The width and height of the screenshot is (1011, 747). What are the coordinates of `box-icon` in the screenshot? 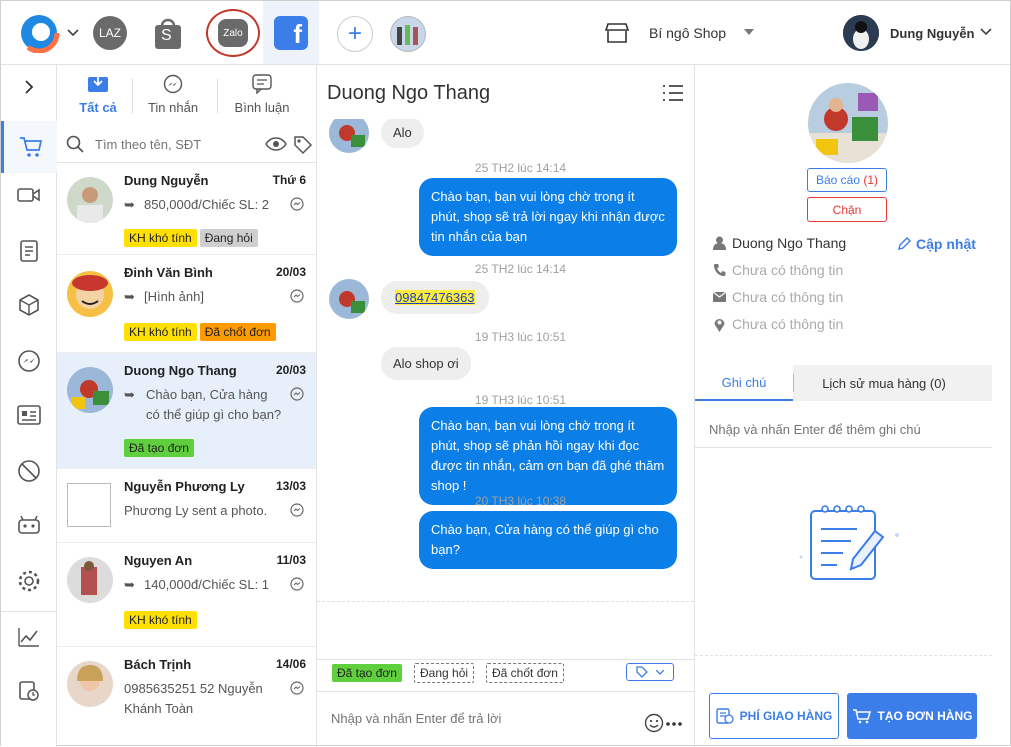 It's located at (29, 305).